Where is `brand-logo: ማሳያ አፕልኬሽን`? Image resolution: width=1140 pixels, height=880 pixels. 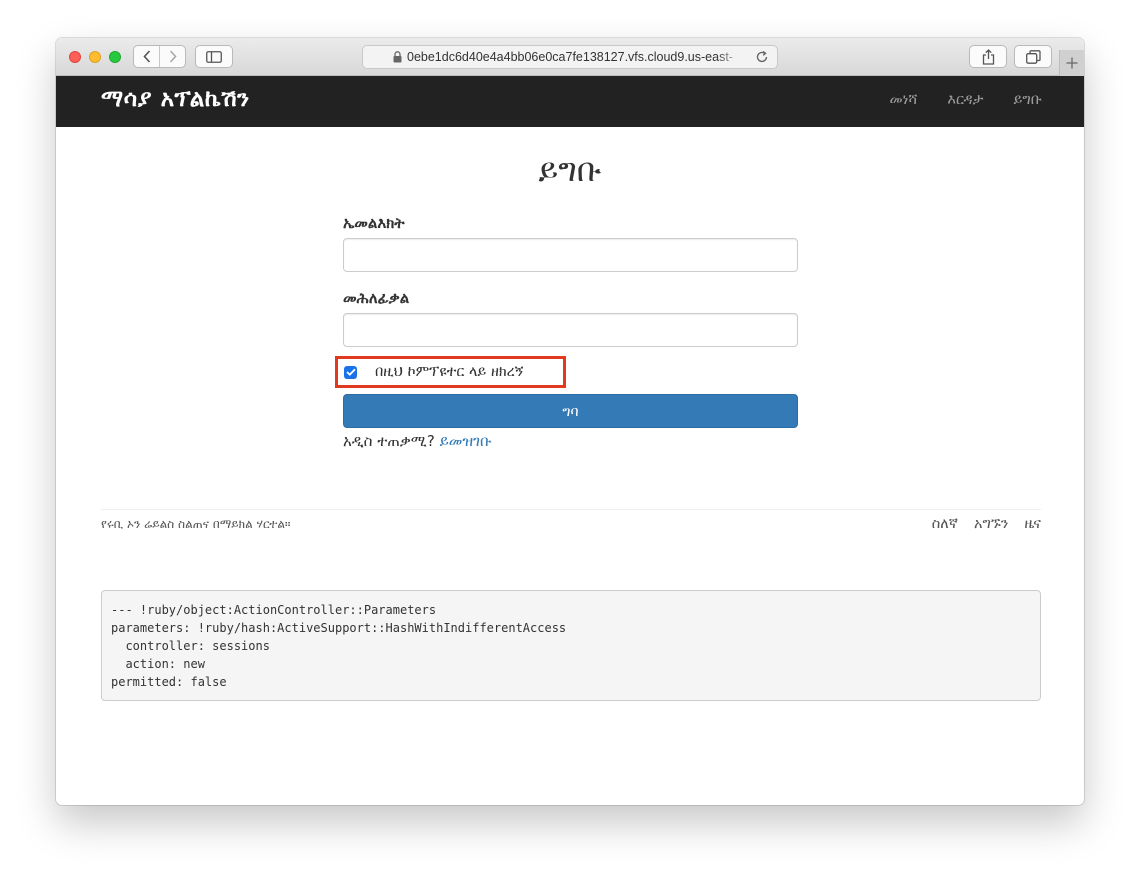
brand-logo: ማሳያ አፕልኬሽን is located at coordinates (175, 99).